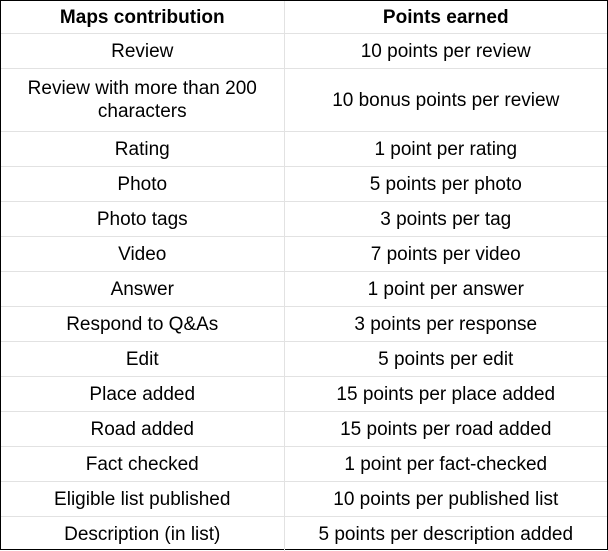 The width and height of the screenshot is (608, 551). What do you see at coordinates (445, 394) in the screenshot?
I see `points-cell: 15 points per place added` at bounding box center [445, 394].